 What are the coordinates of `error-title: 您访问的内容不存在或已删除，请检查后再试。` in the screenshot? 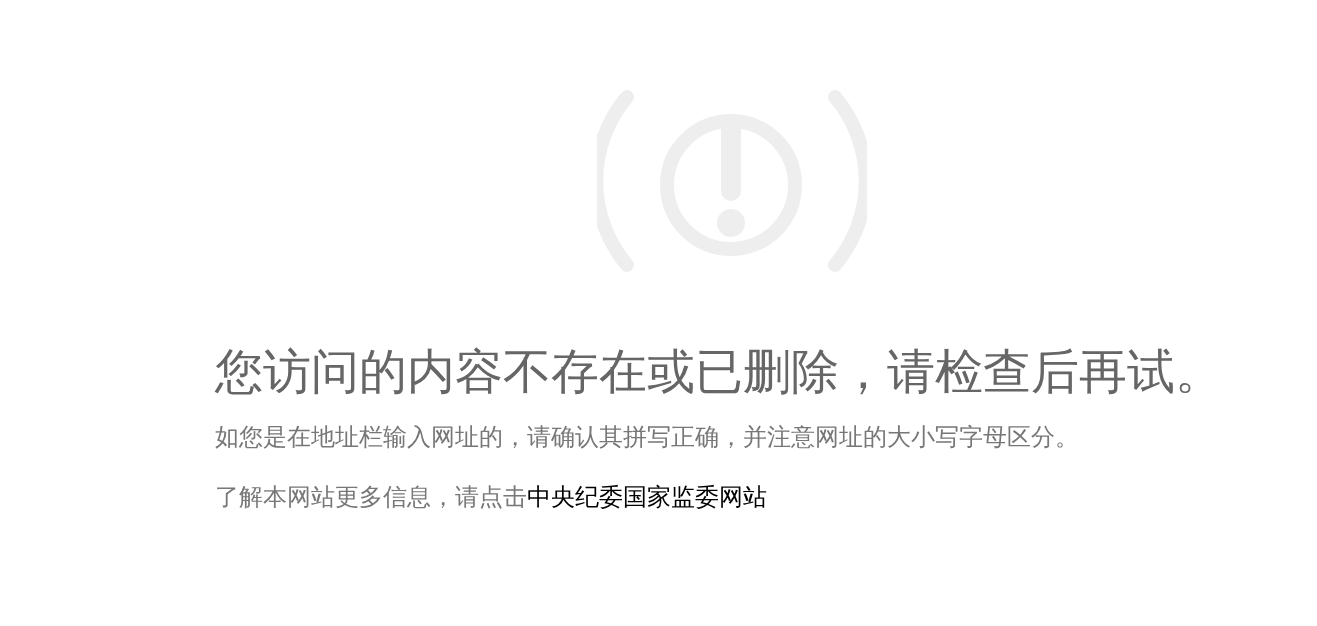 It's located at (719, 371).